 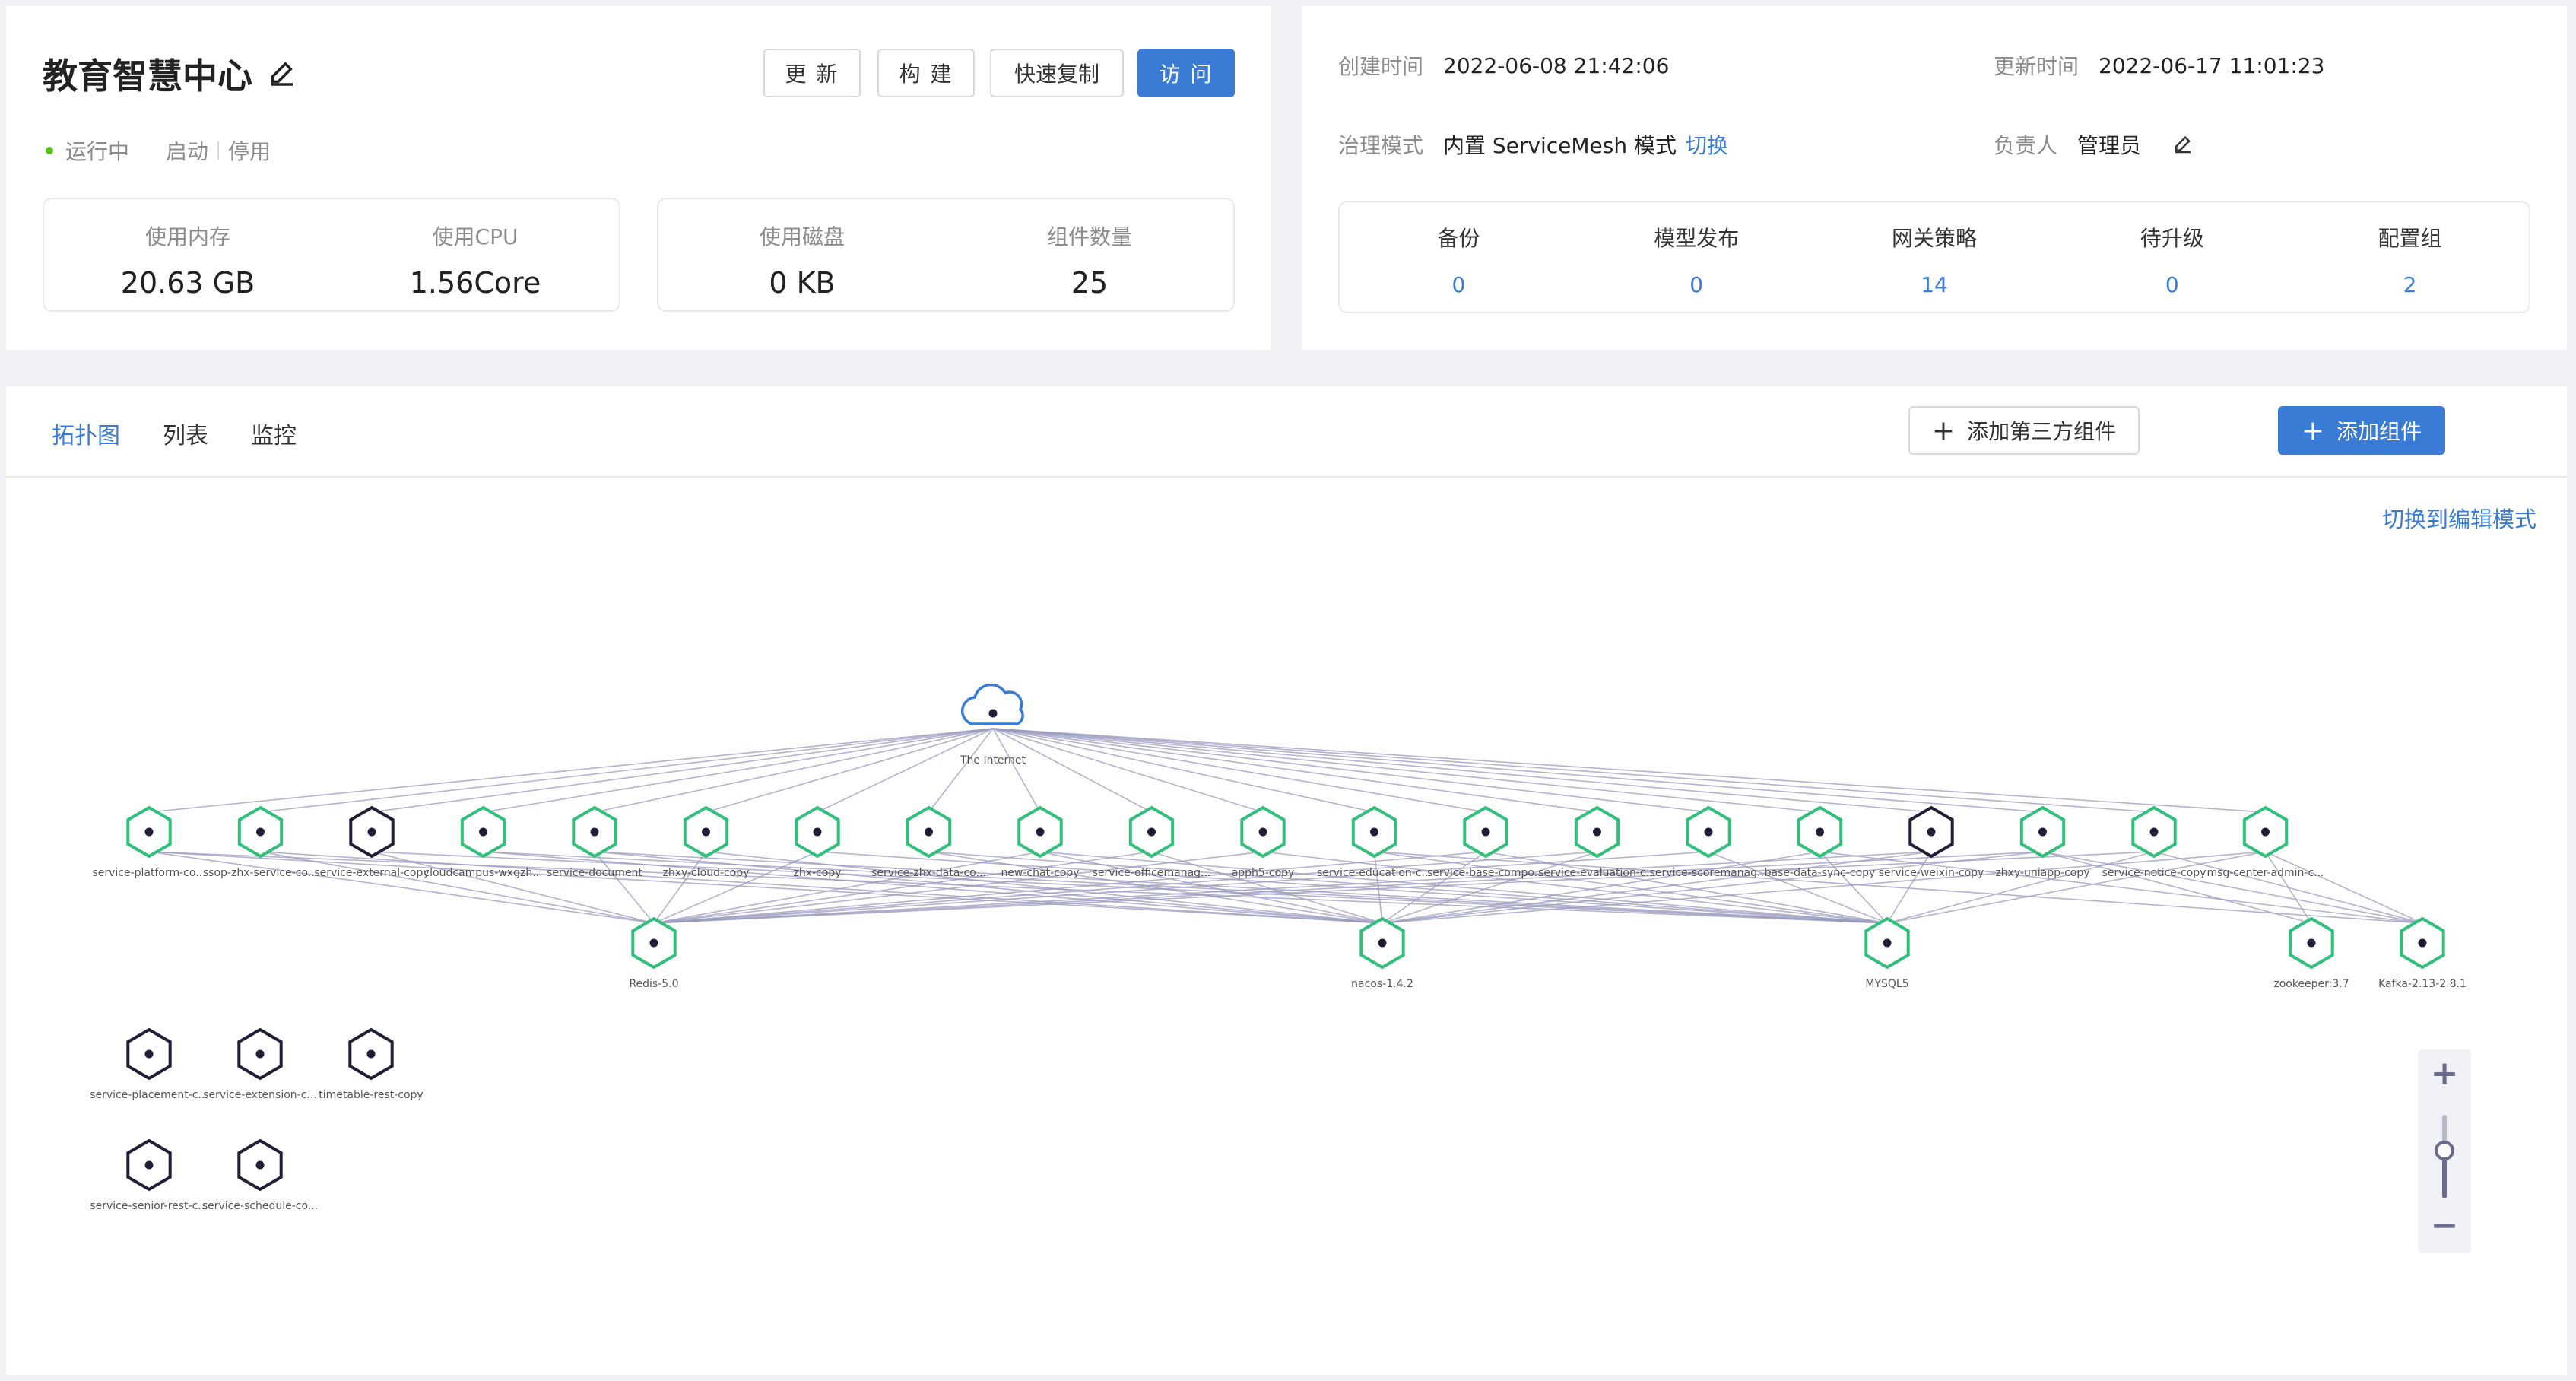 What do you see at coordinates (2154, 842) in the screenshot?
I see `component-node: service-notice-copy` at bounding box center [2154, 842].